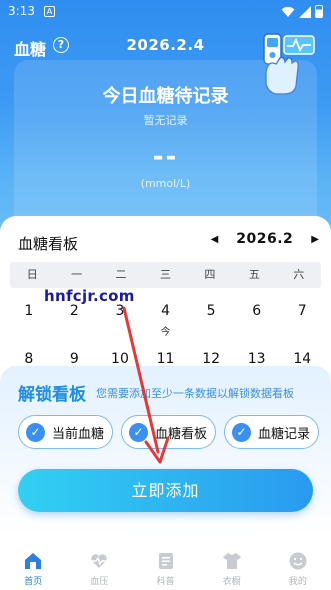 This screenshot has height=590, width=331. Describe the element at coordinates (165, 12) in the screenshot. I see `status-bar: 3:13 A` at that location.